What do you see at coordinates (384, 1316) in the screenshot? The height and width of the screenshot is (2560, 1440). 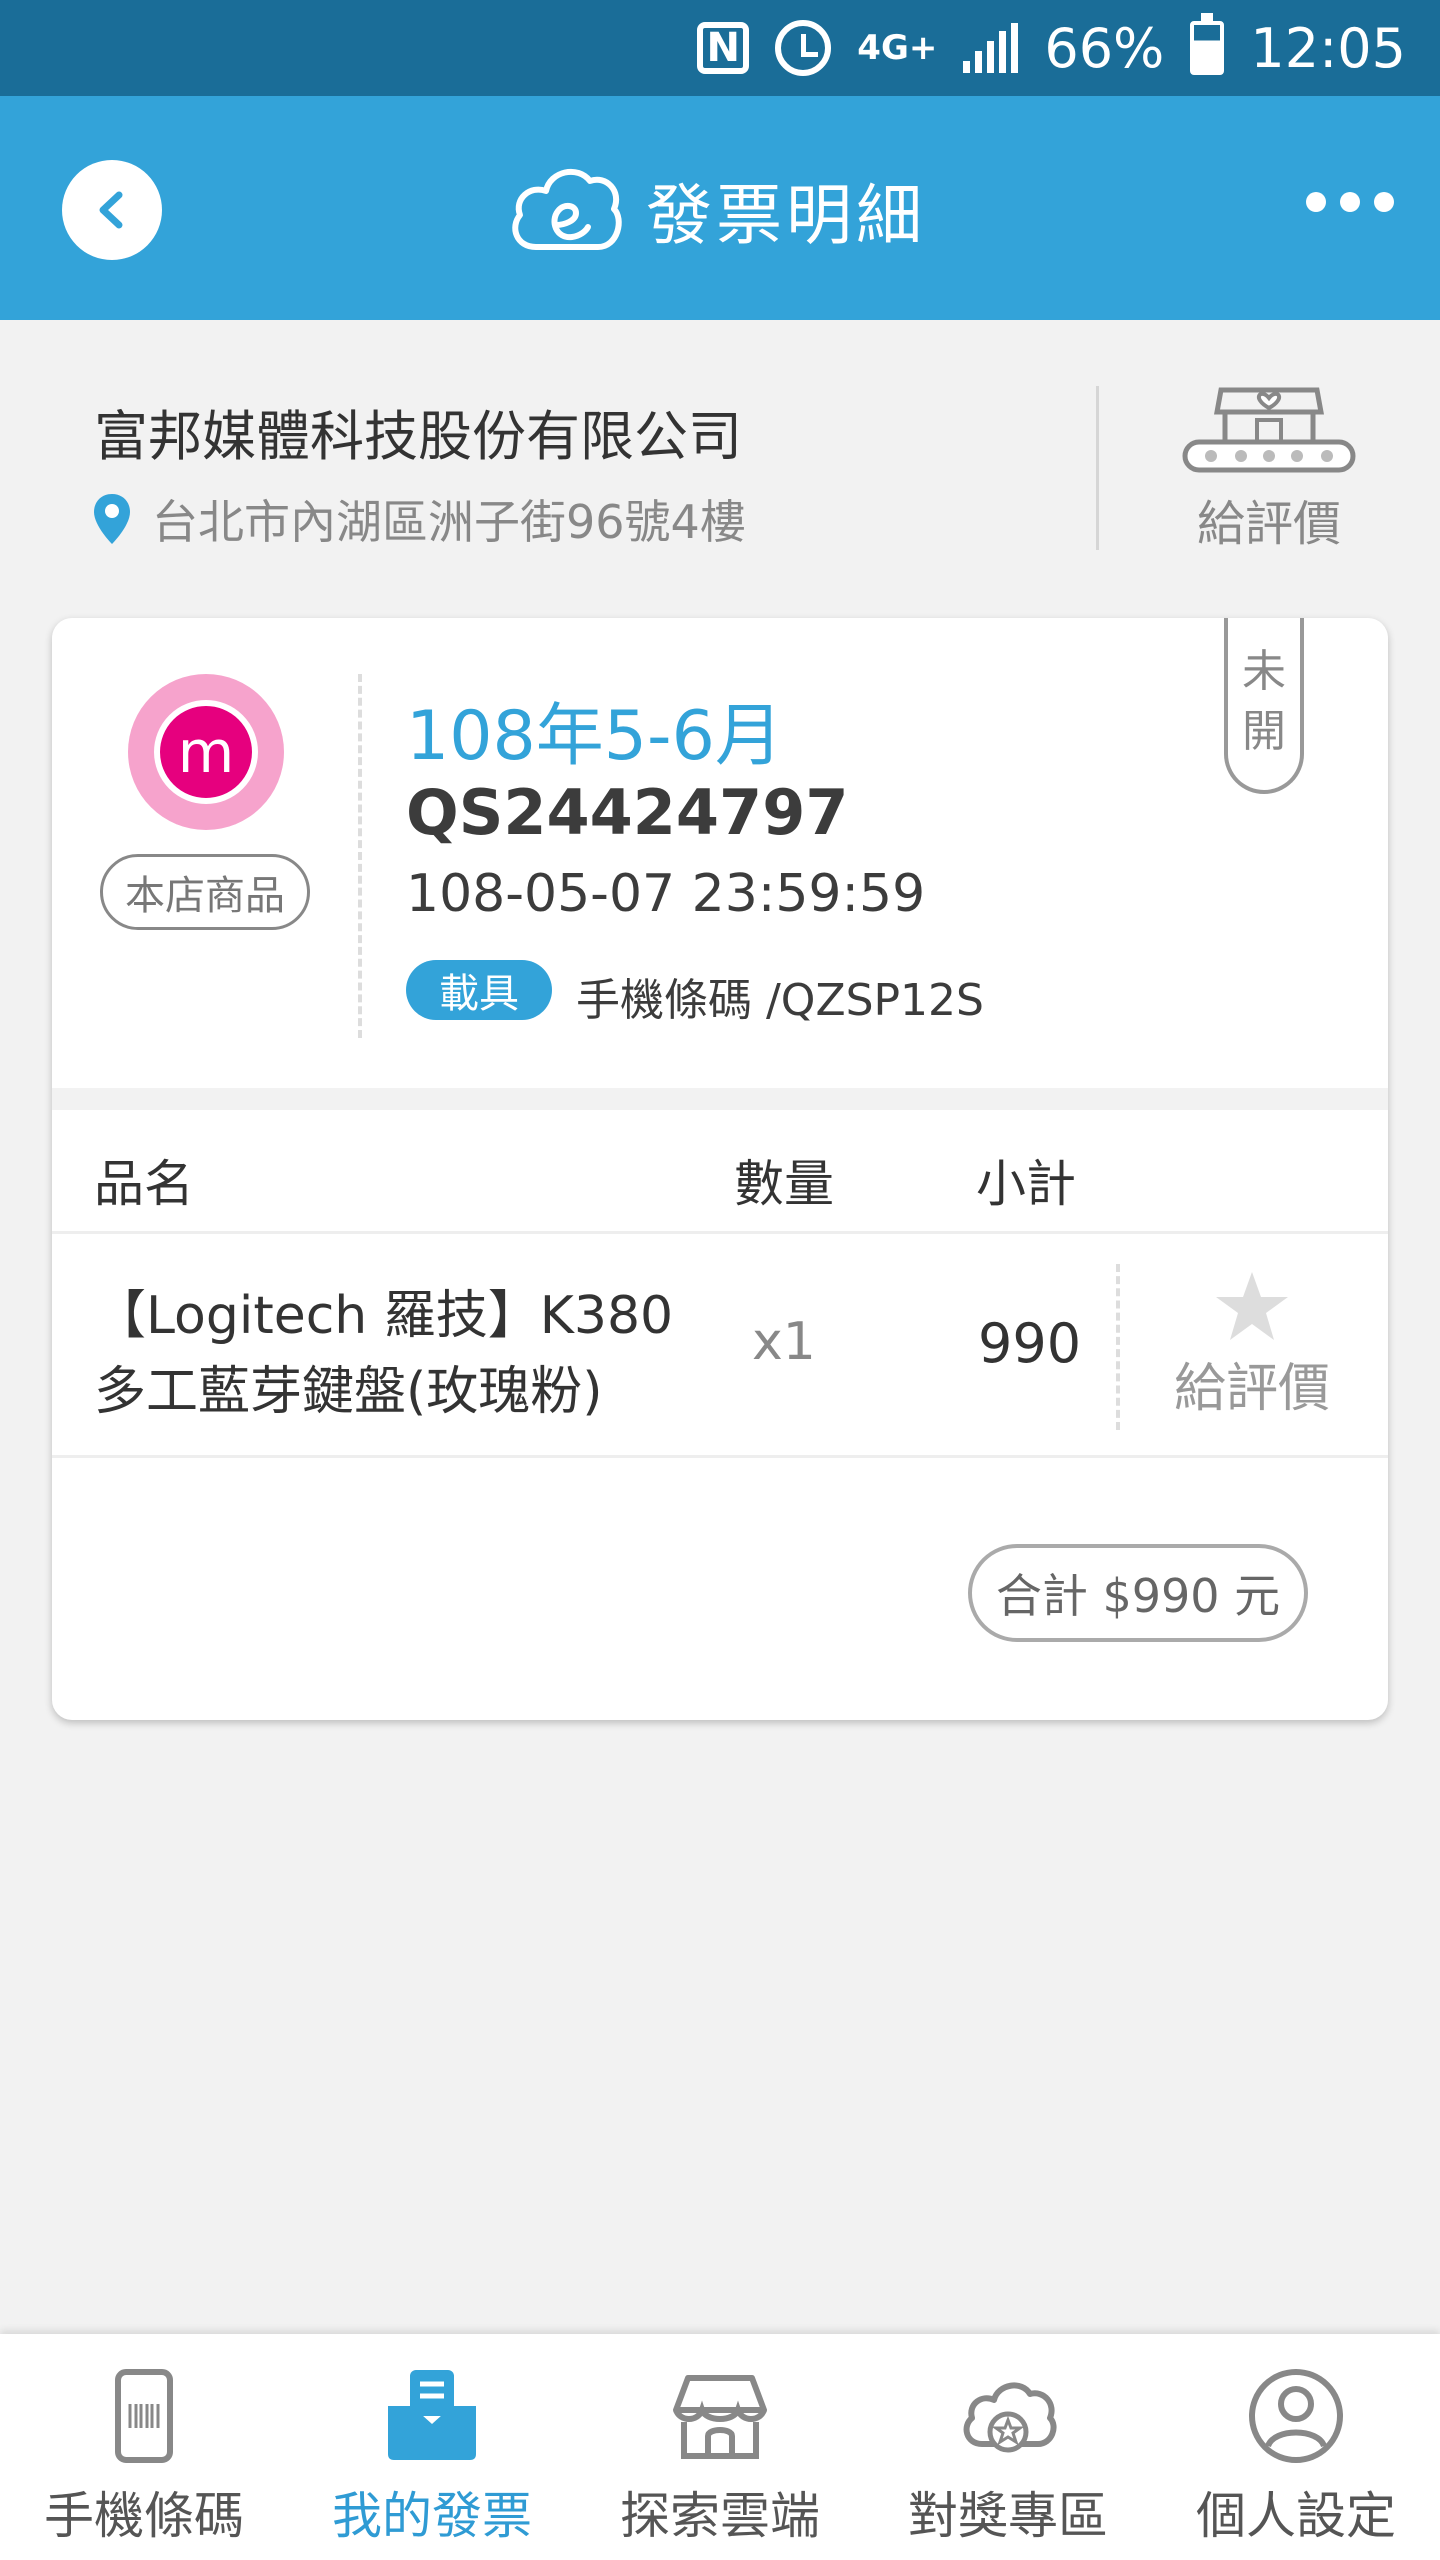 I see `item-name-line1: 【Logitech 羅技】K380` at bounding box center [384, 1316].